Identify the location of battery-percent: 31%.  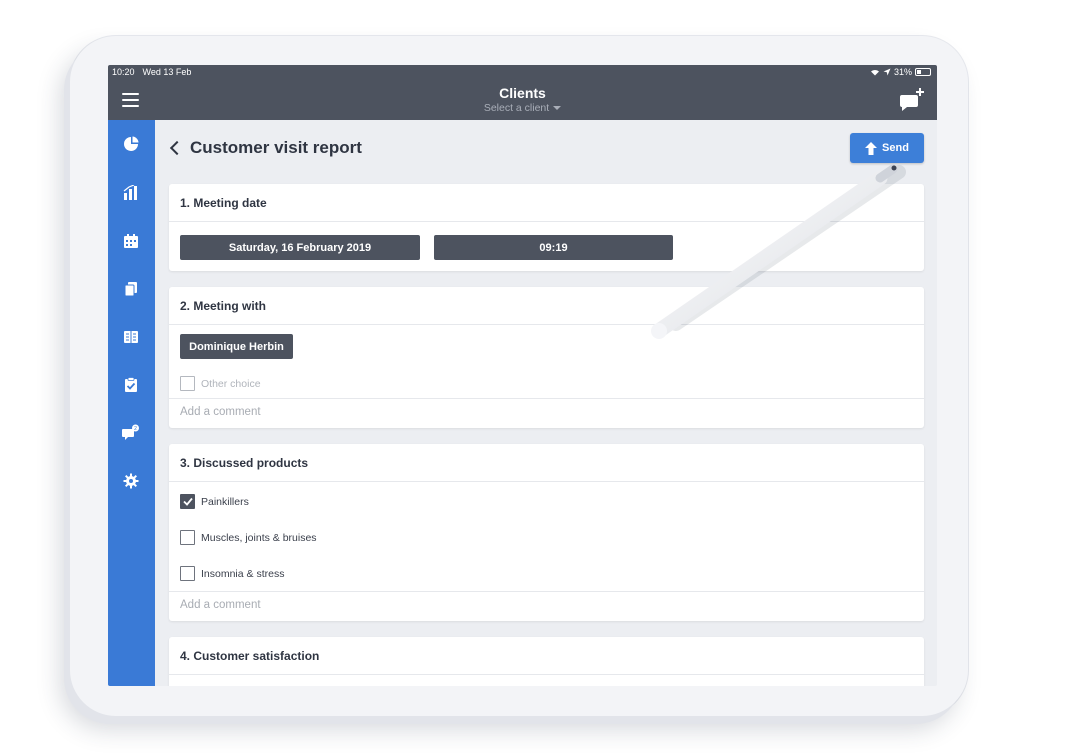
(902, 72).